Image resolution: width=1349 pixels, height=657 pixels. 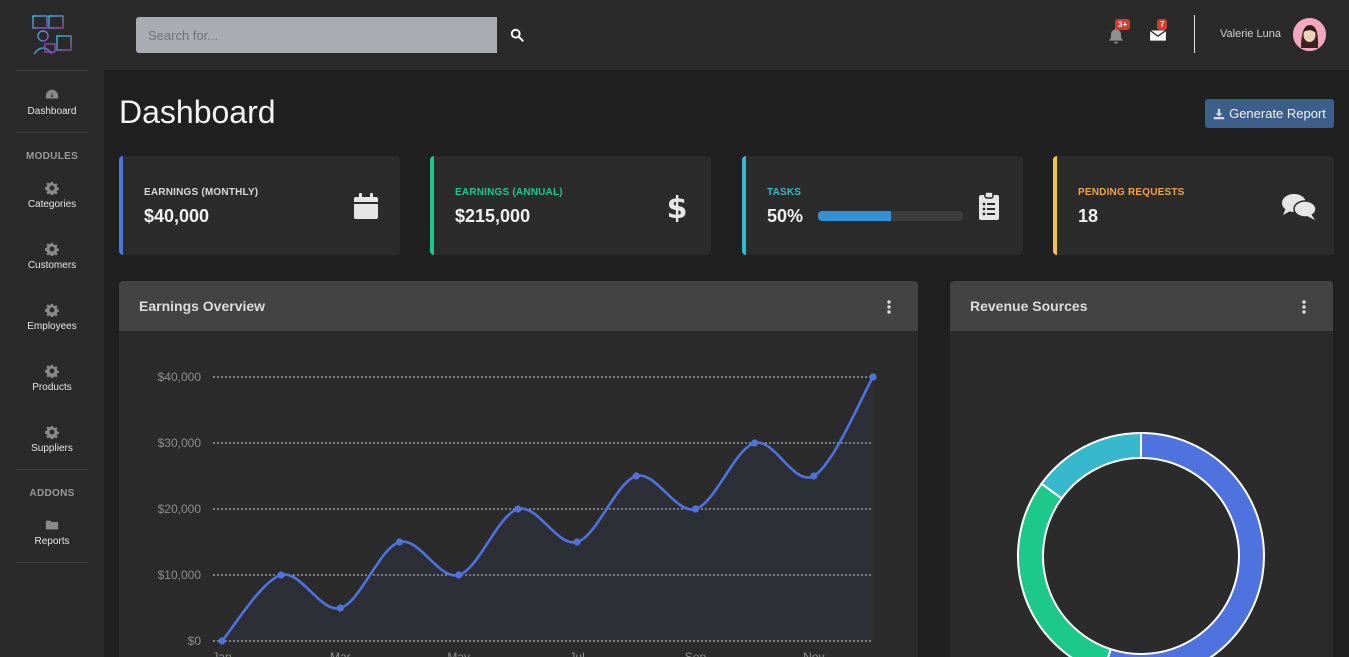 I want to click on panel-title: Revenue Sources, so click(x=1029, y=306).